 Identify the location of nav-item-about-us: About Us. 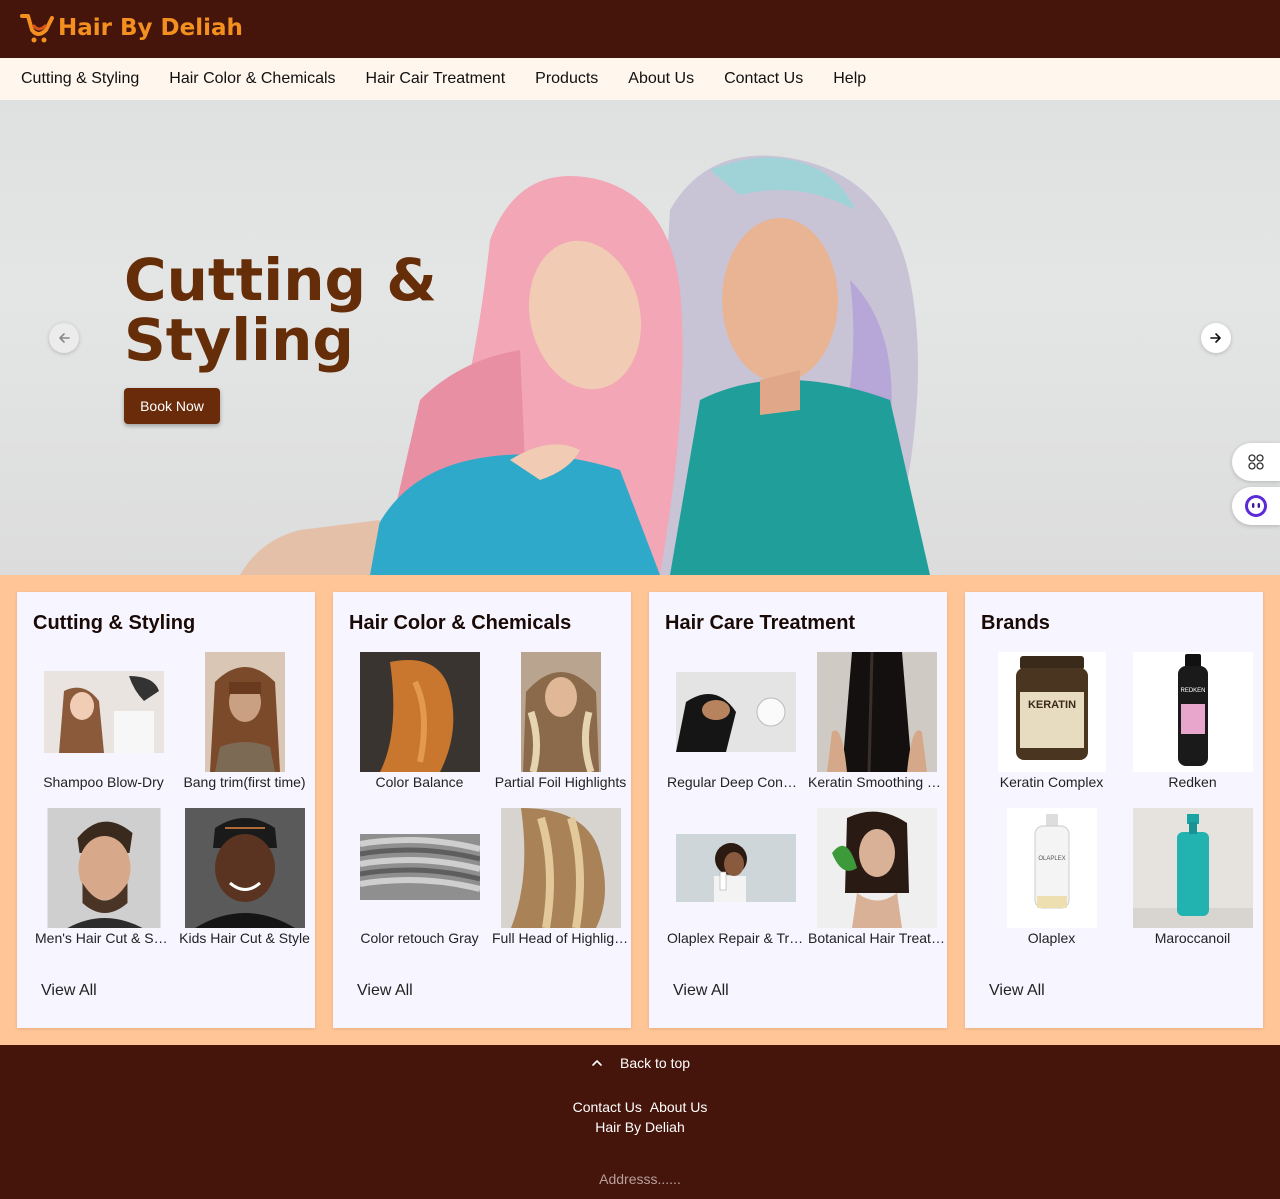
(661, 79).